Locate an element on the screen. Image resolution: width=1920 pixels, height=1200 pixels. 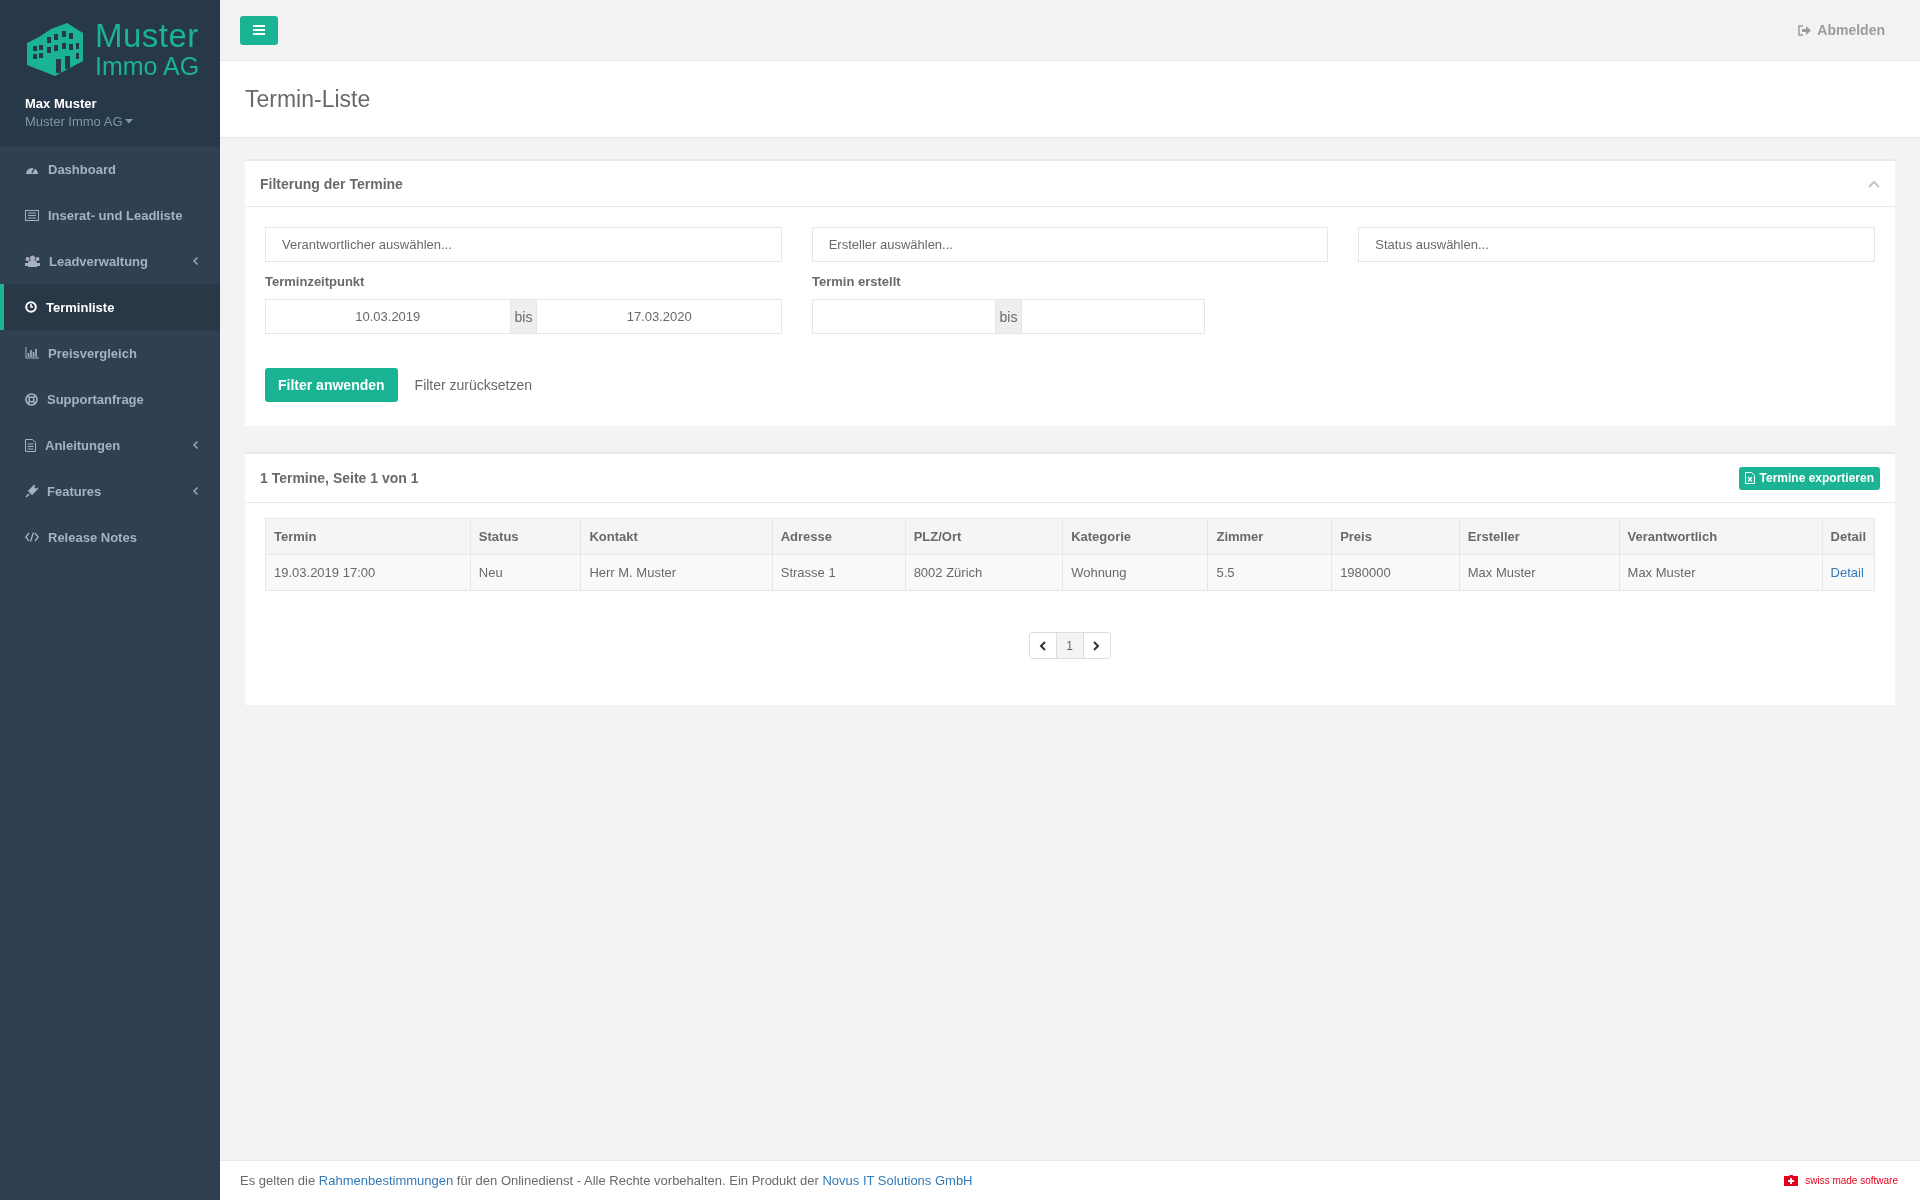
bar-chart-icon is located at coordinates (32, 353).